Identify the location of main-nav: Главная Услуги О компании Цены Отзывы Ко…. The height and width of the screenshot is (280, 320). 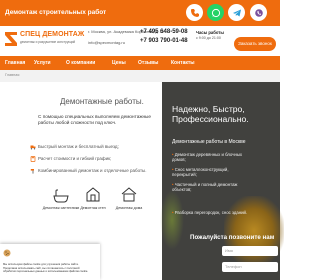
(140, 63).